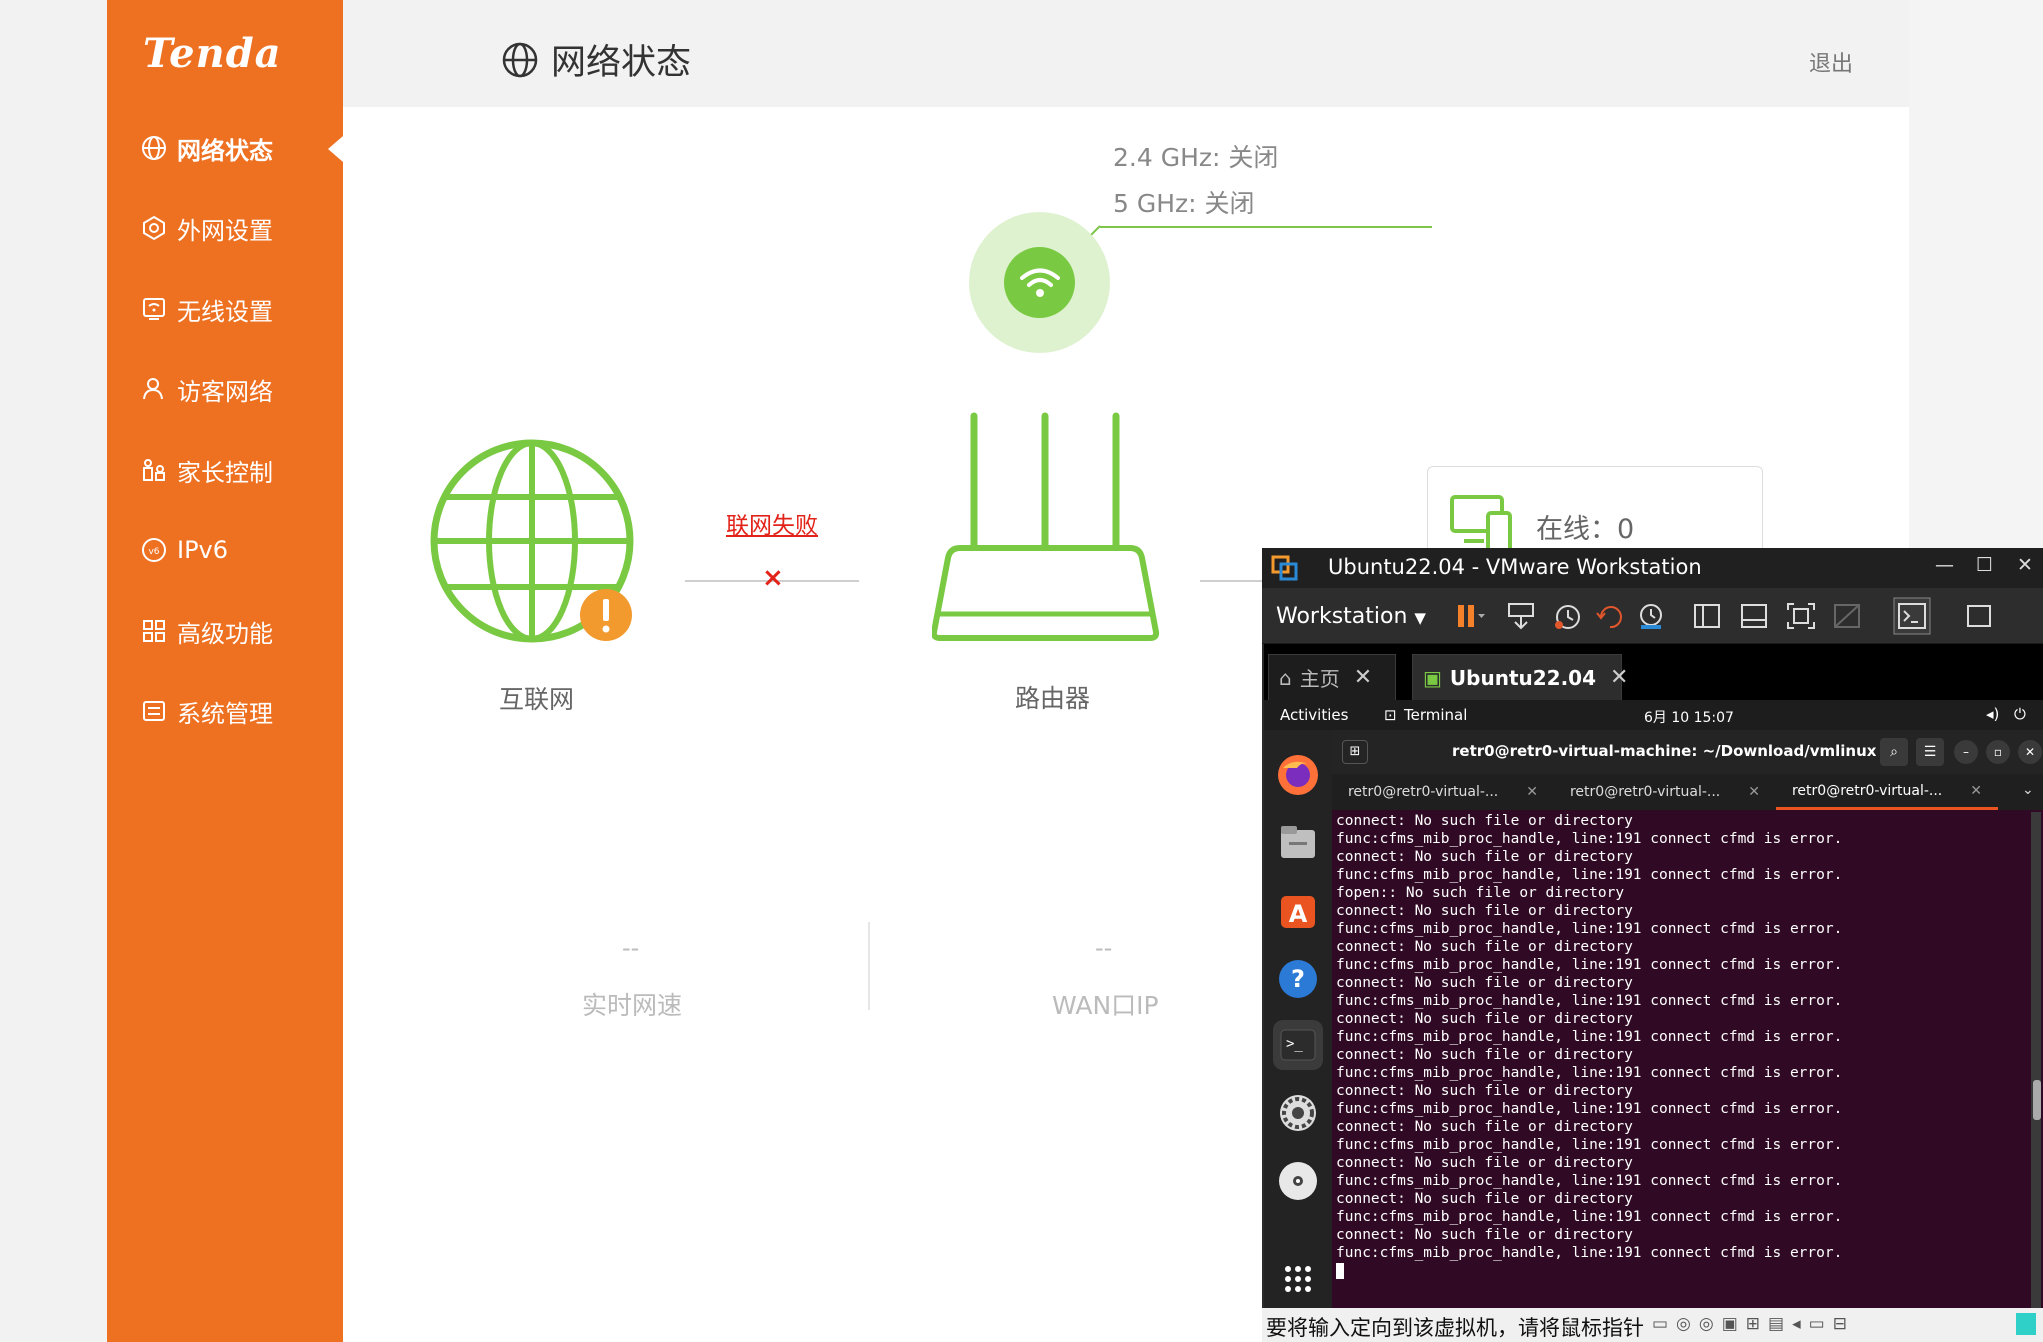 This screenshot has width=2043, height=1342. I want to click on wifi-status-button, so click(1039, 282).